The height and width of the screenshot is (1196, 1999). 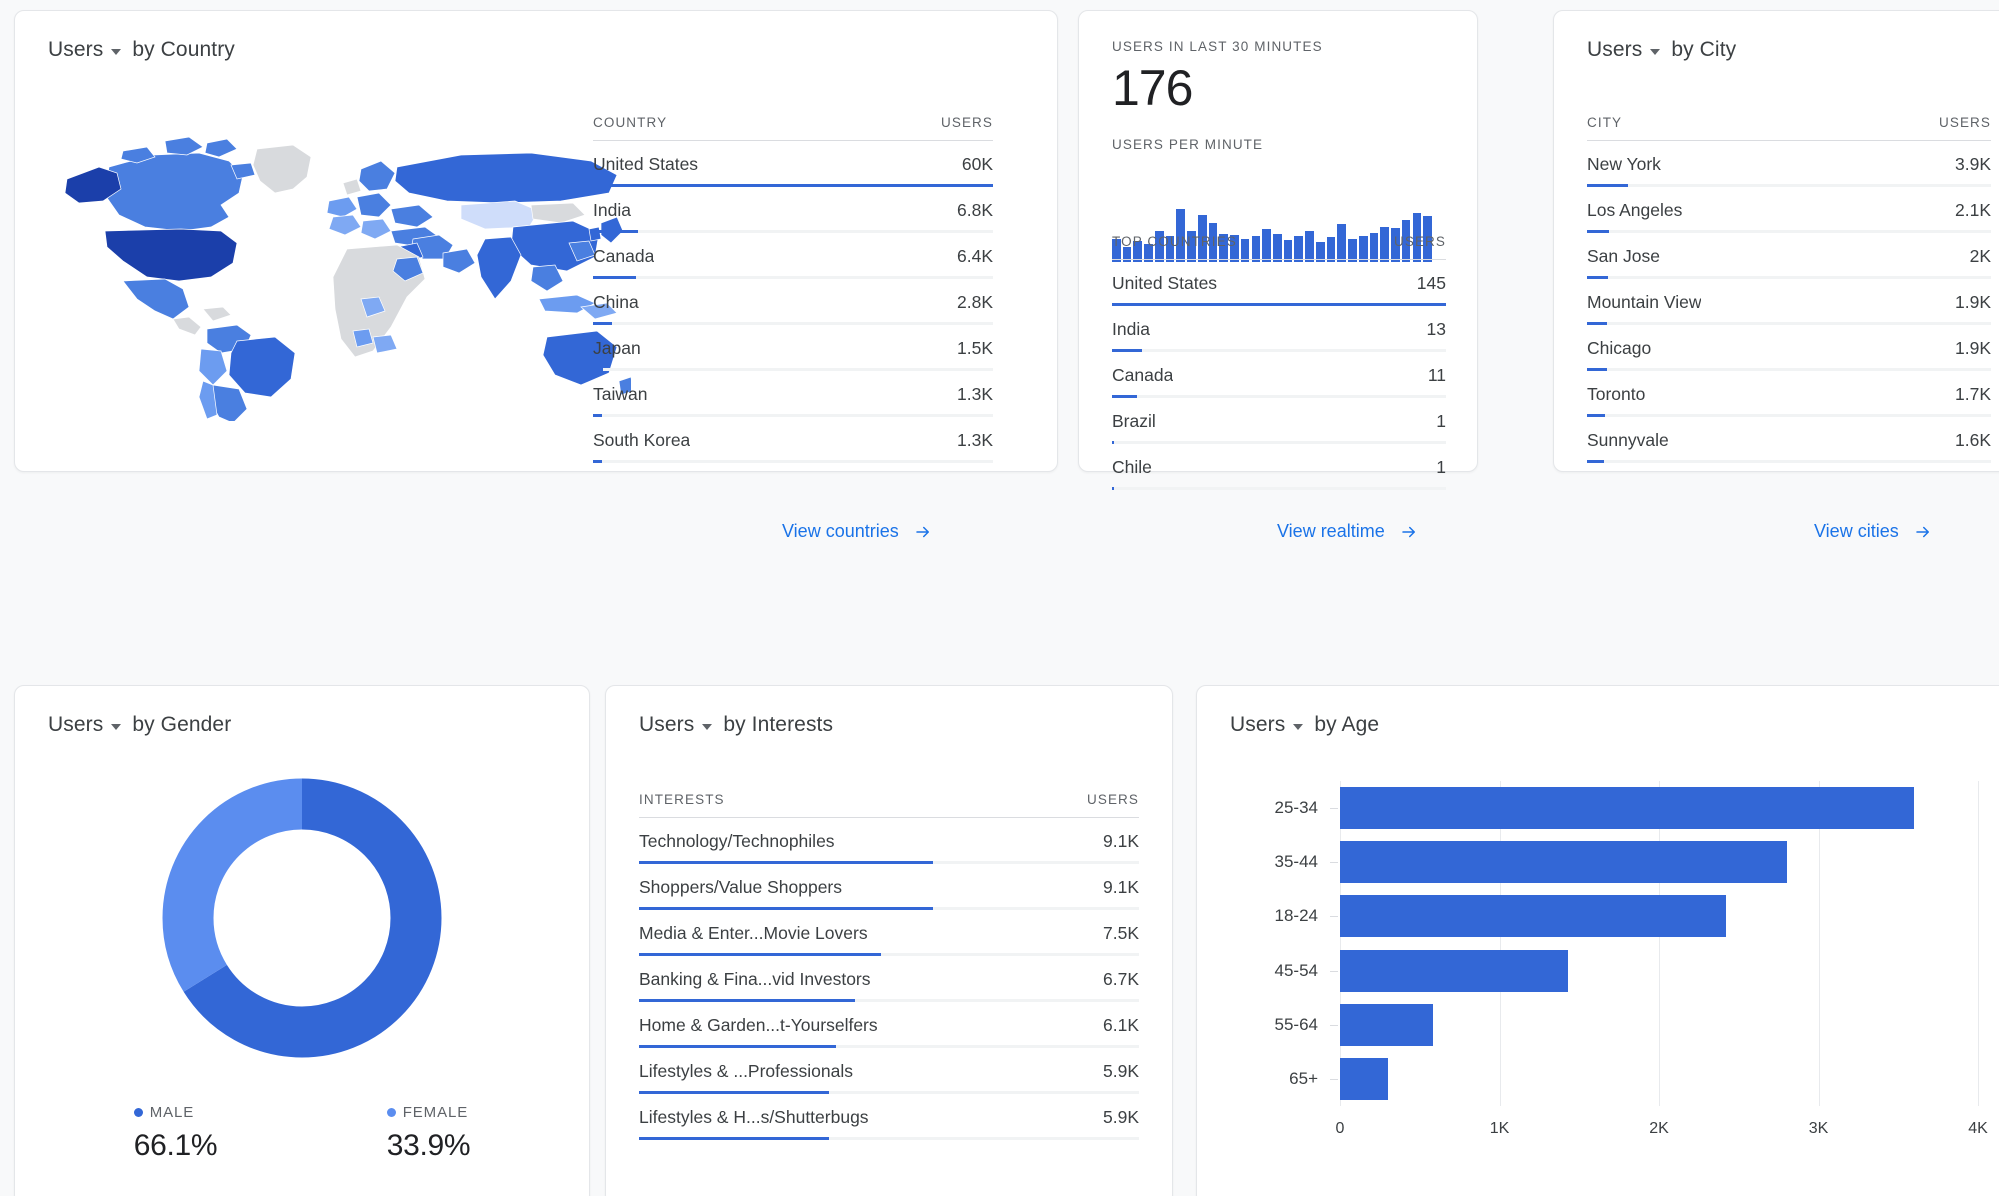 I want to click on col-users-city: USERS, so click(x=1964, y=122).